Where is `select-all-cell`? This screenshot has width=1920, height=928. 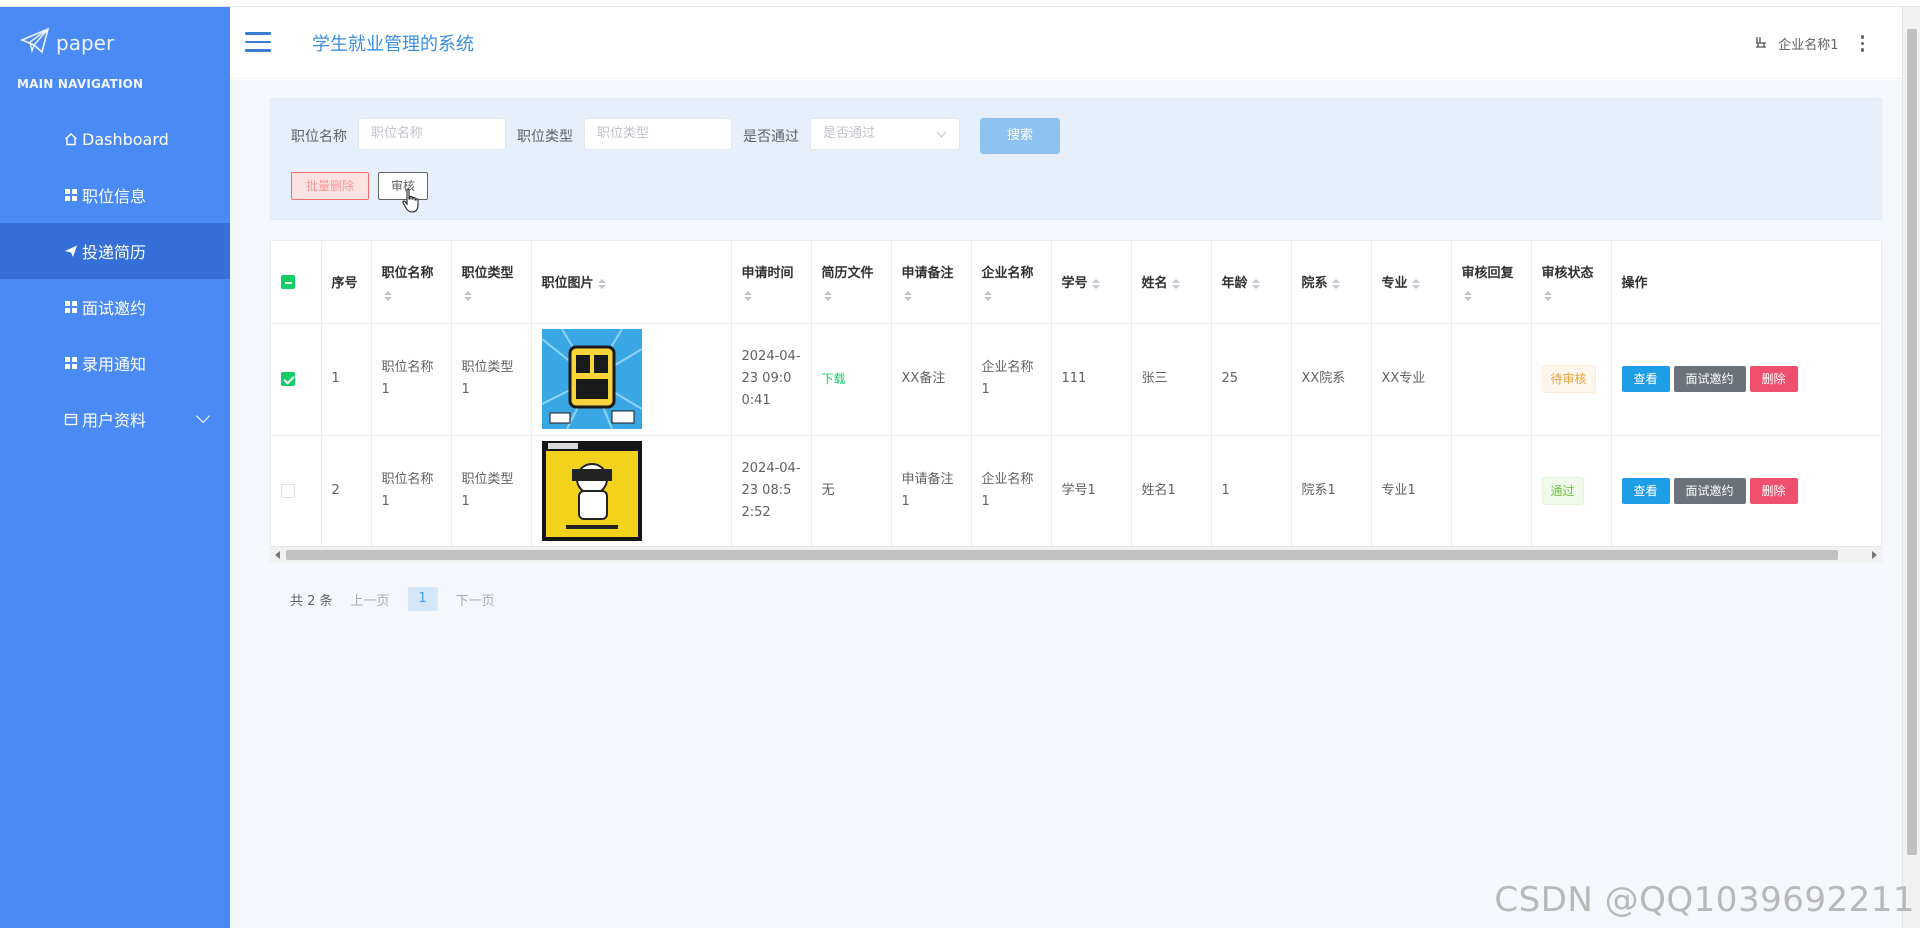 select-all-cell is located at coordinates (296, 282).